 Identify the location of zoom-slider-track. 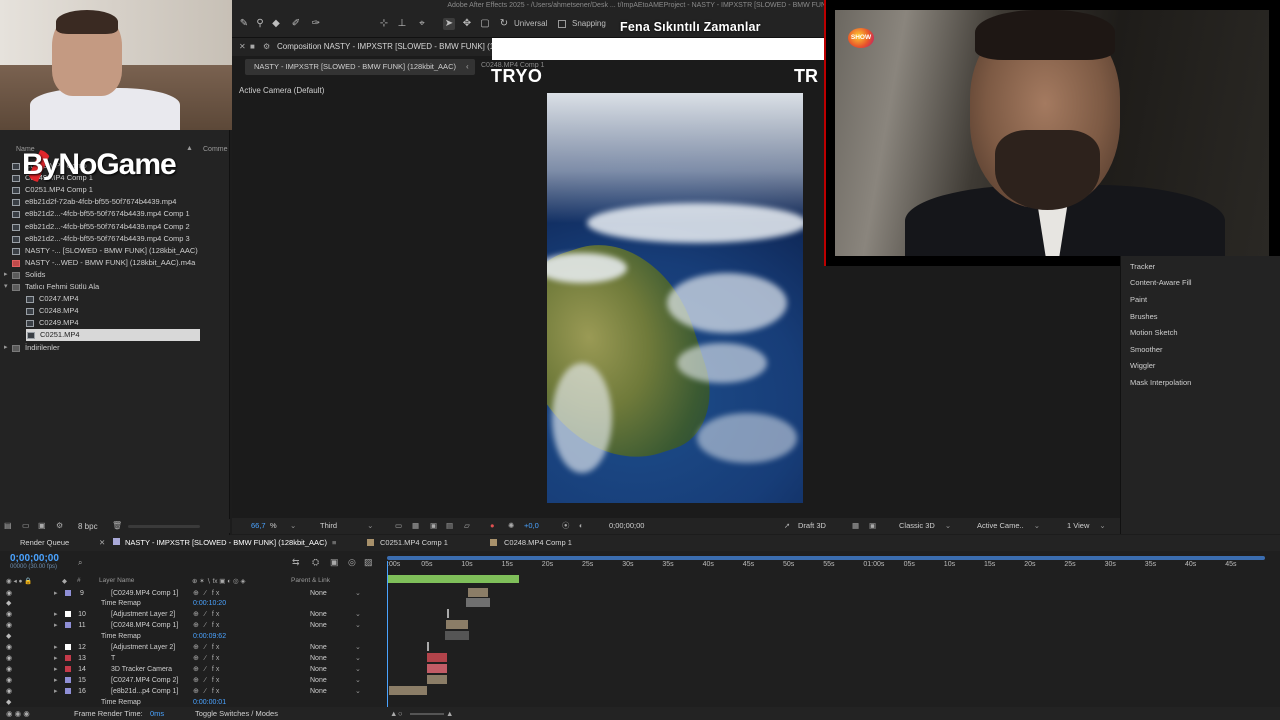
(427, 714).